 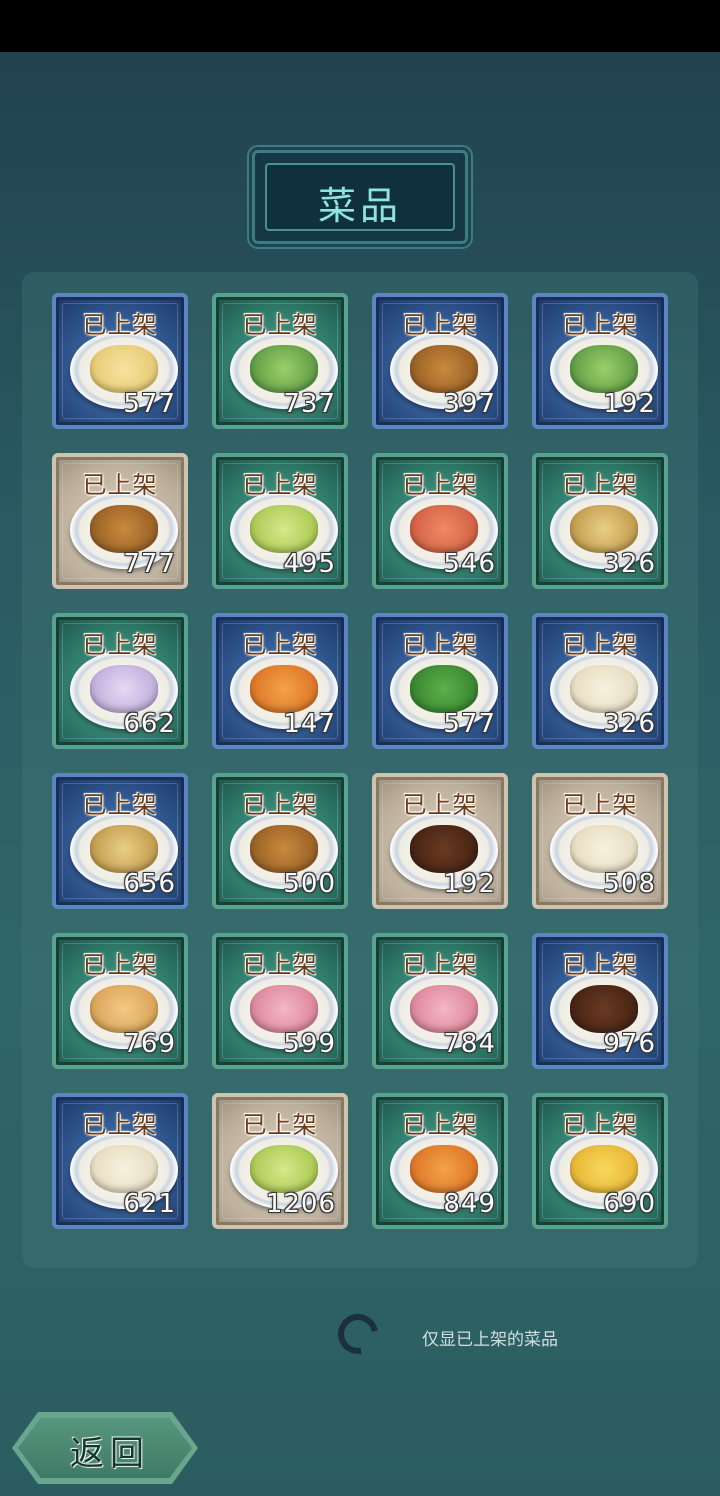 I want to click on back-button-label: 返回, so click(x=110, y=1454).